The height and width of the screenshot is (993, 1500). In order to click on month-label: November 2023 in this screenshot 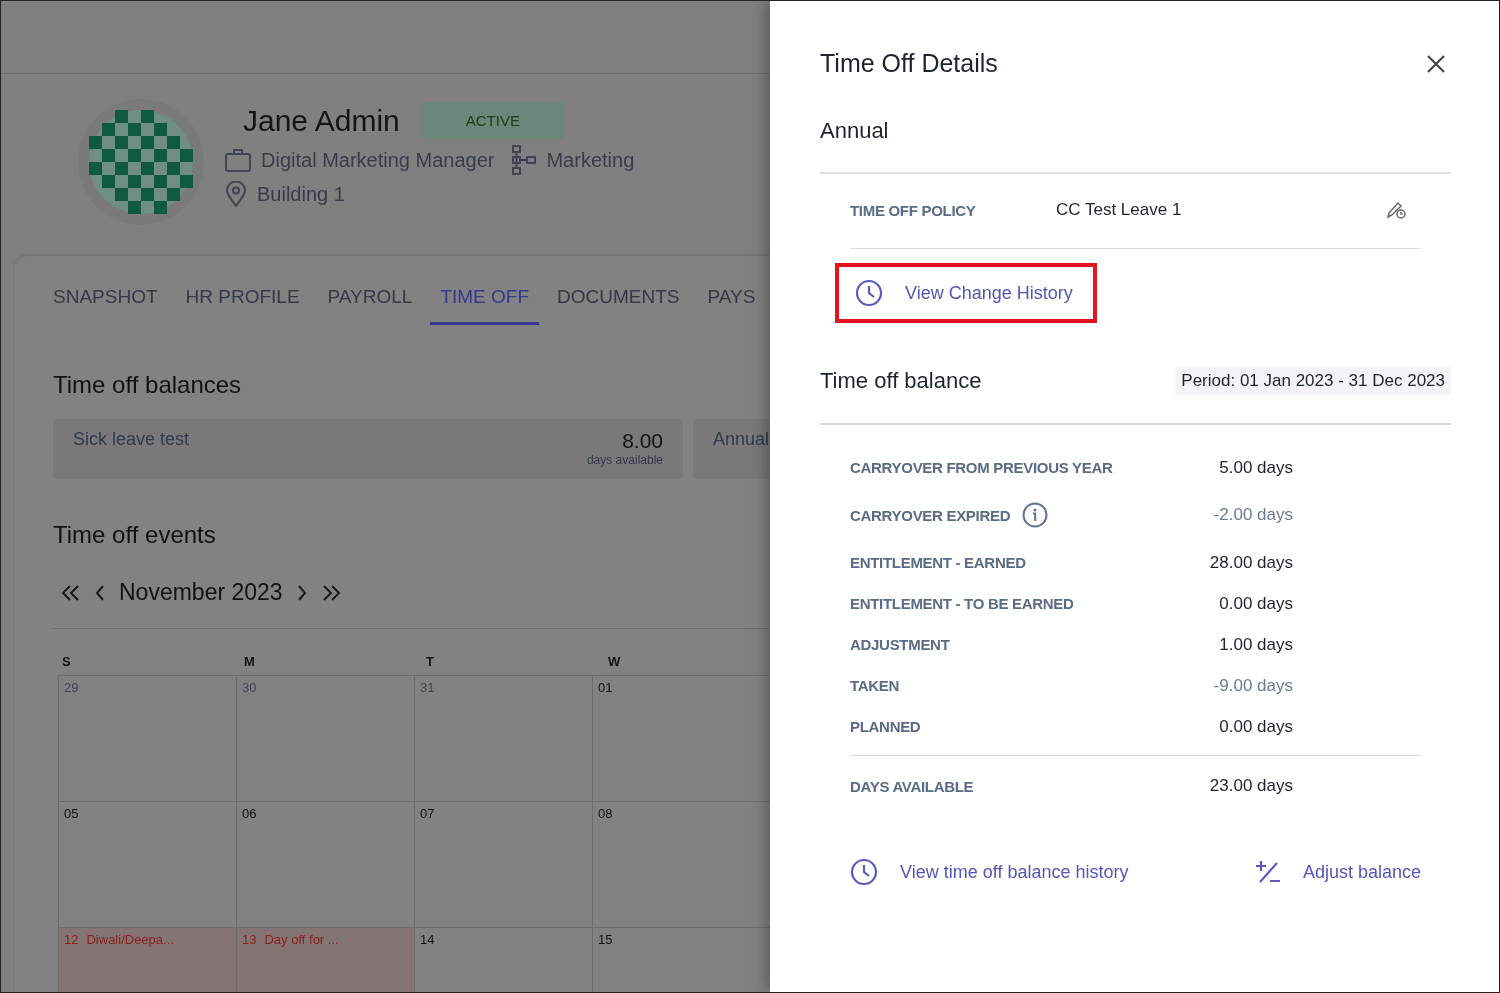, I will do `click(201, 592)`.